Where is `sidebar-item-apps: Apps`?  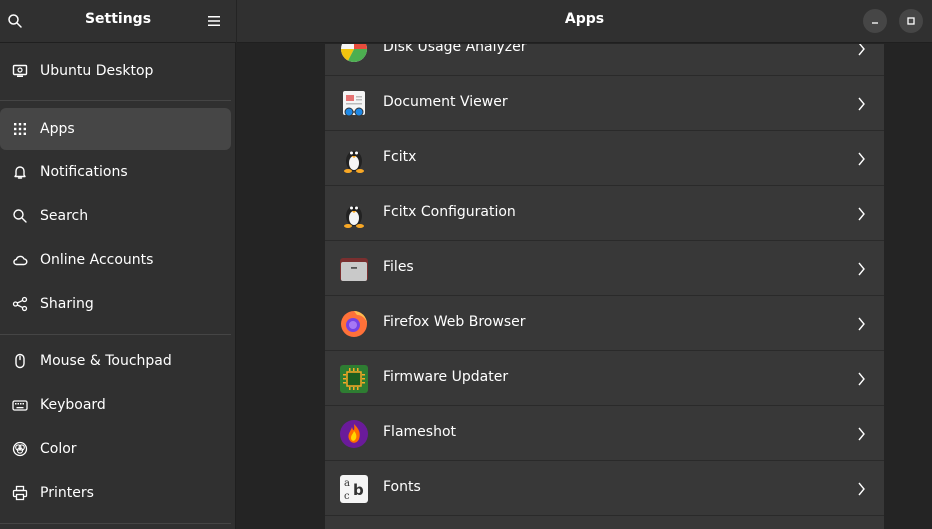
sidebar-item-apps: Apps is located at coordinates (115, 129).